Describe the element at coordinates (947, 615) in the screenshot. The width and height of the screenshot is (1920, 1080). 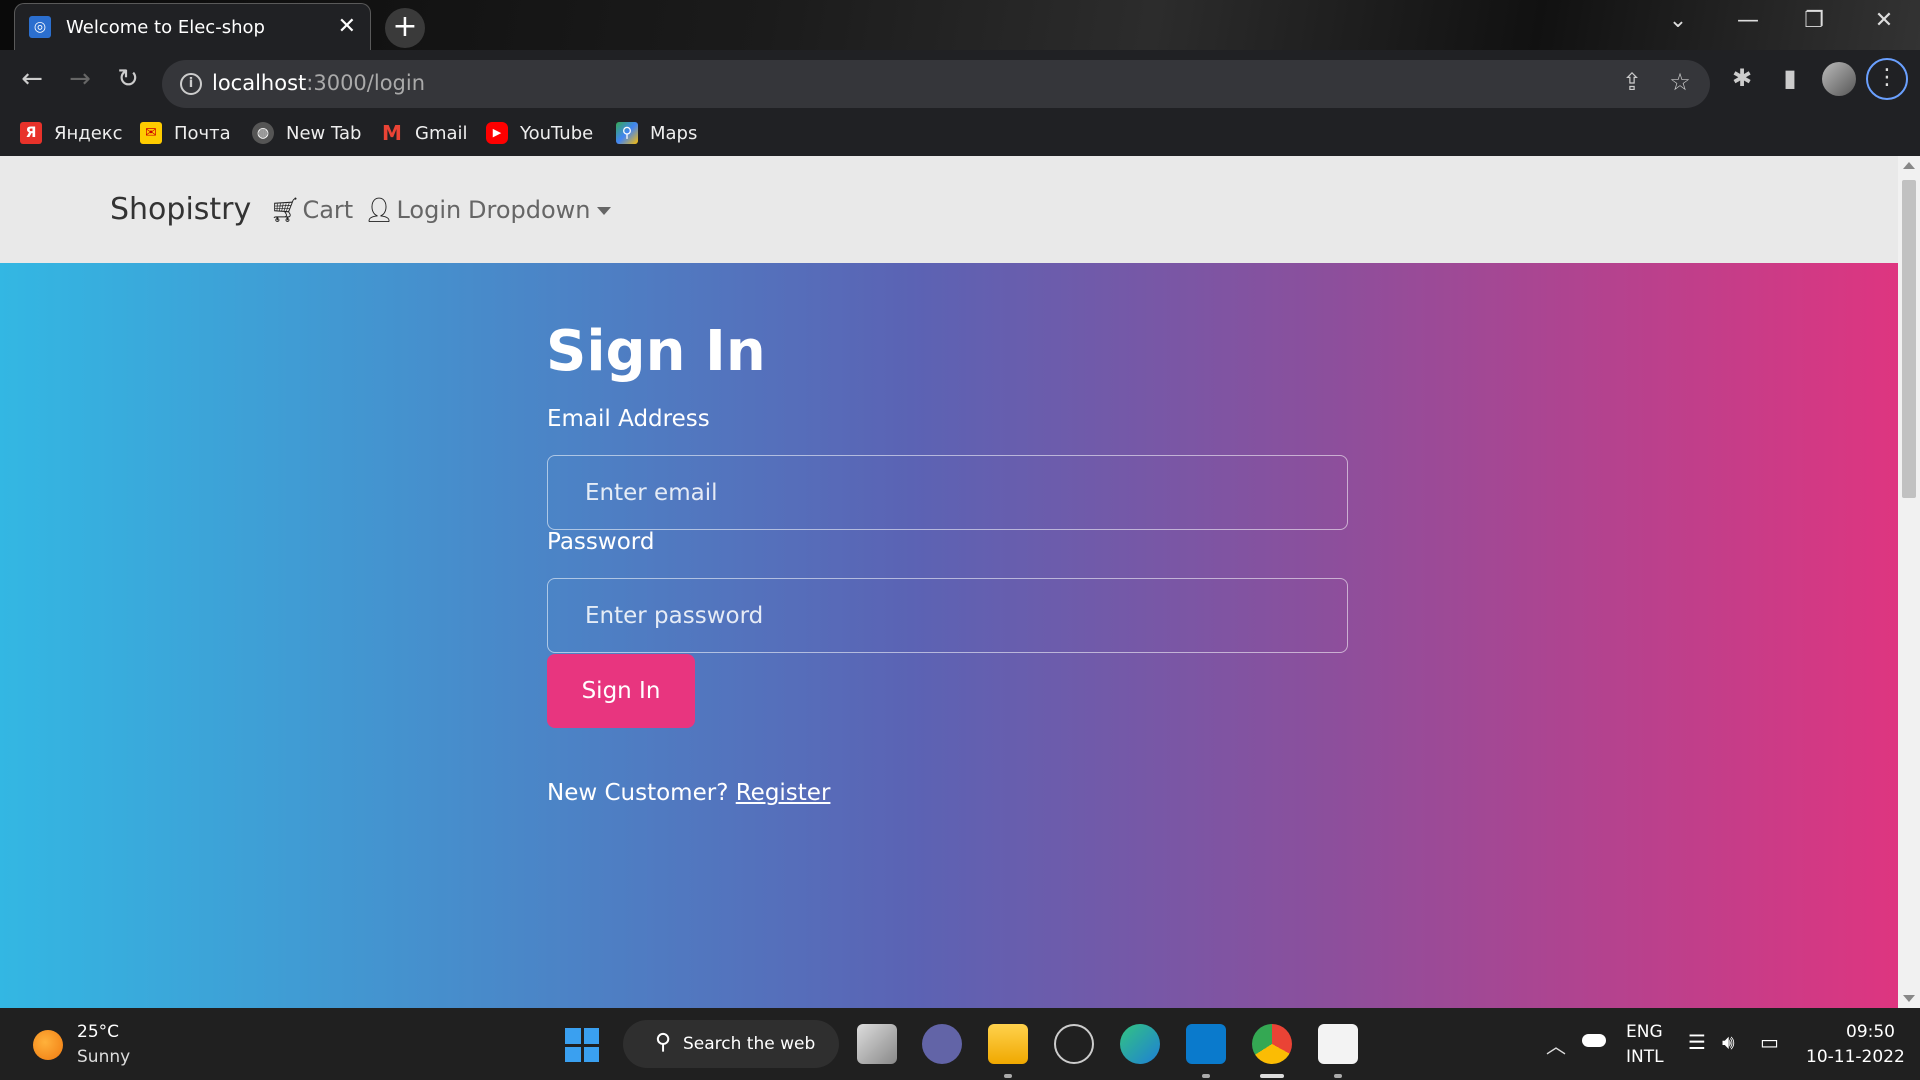
I see `password-field` at that location.